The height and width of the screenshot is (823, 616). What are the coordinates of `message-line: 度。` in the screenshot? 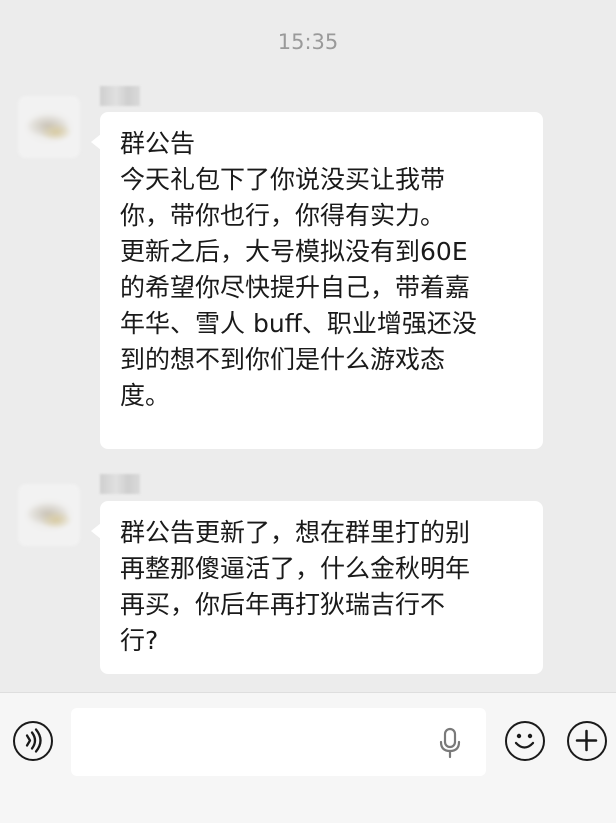 It's located at (145, 395).